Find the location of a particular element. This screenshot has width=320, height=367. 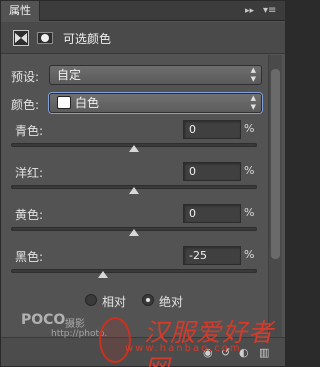

preset-dropdown: 自定 ▲ ▼ is located at coordinates (155, 75).